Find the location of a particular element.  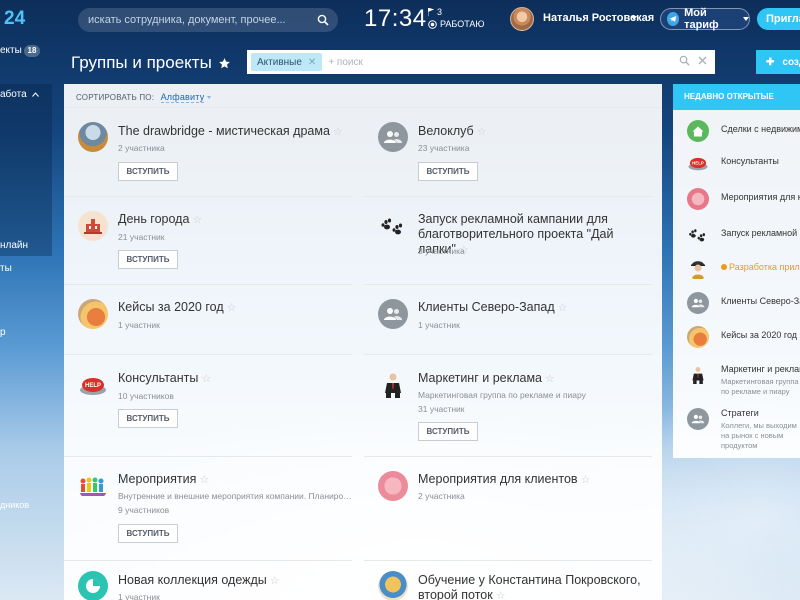

group-card: Клиенты Северо-Запад ☆ 1 участник is located at coordinates (508, 320).